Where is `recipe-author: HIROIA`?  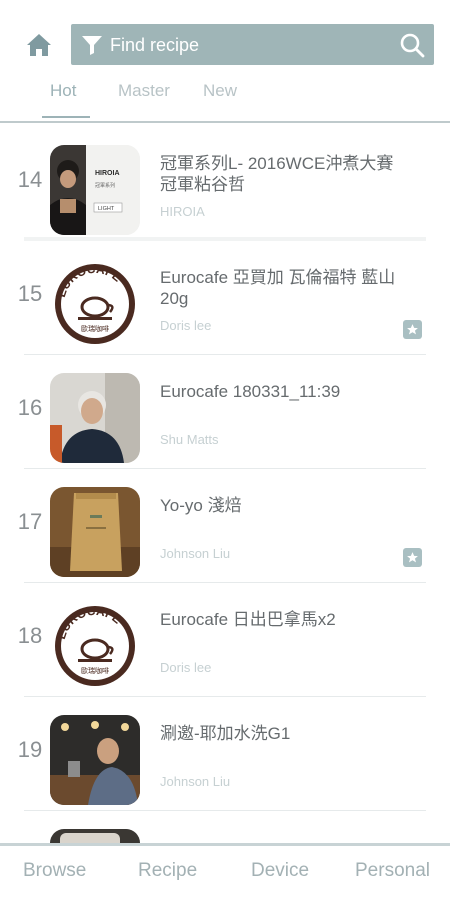
recipe-author: HIROIA is located at coordinates (182, 211).